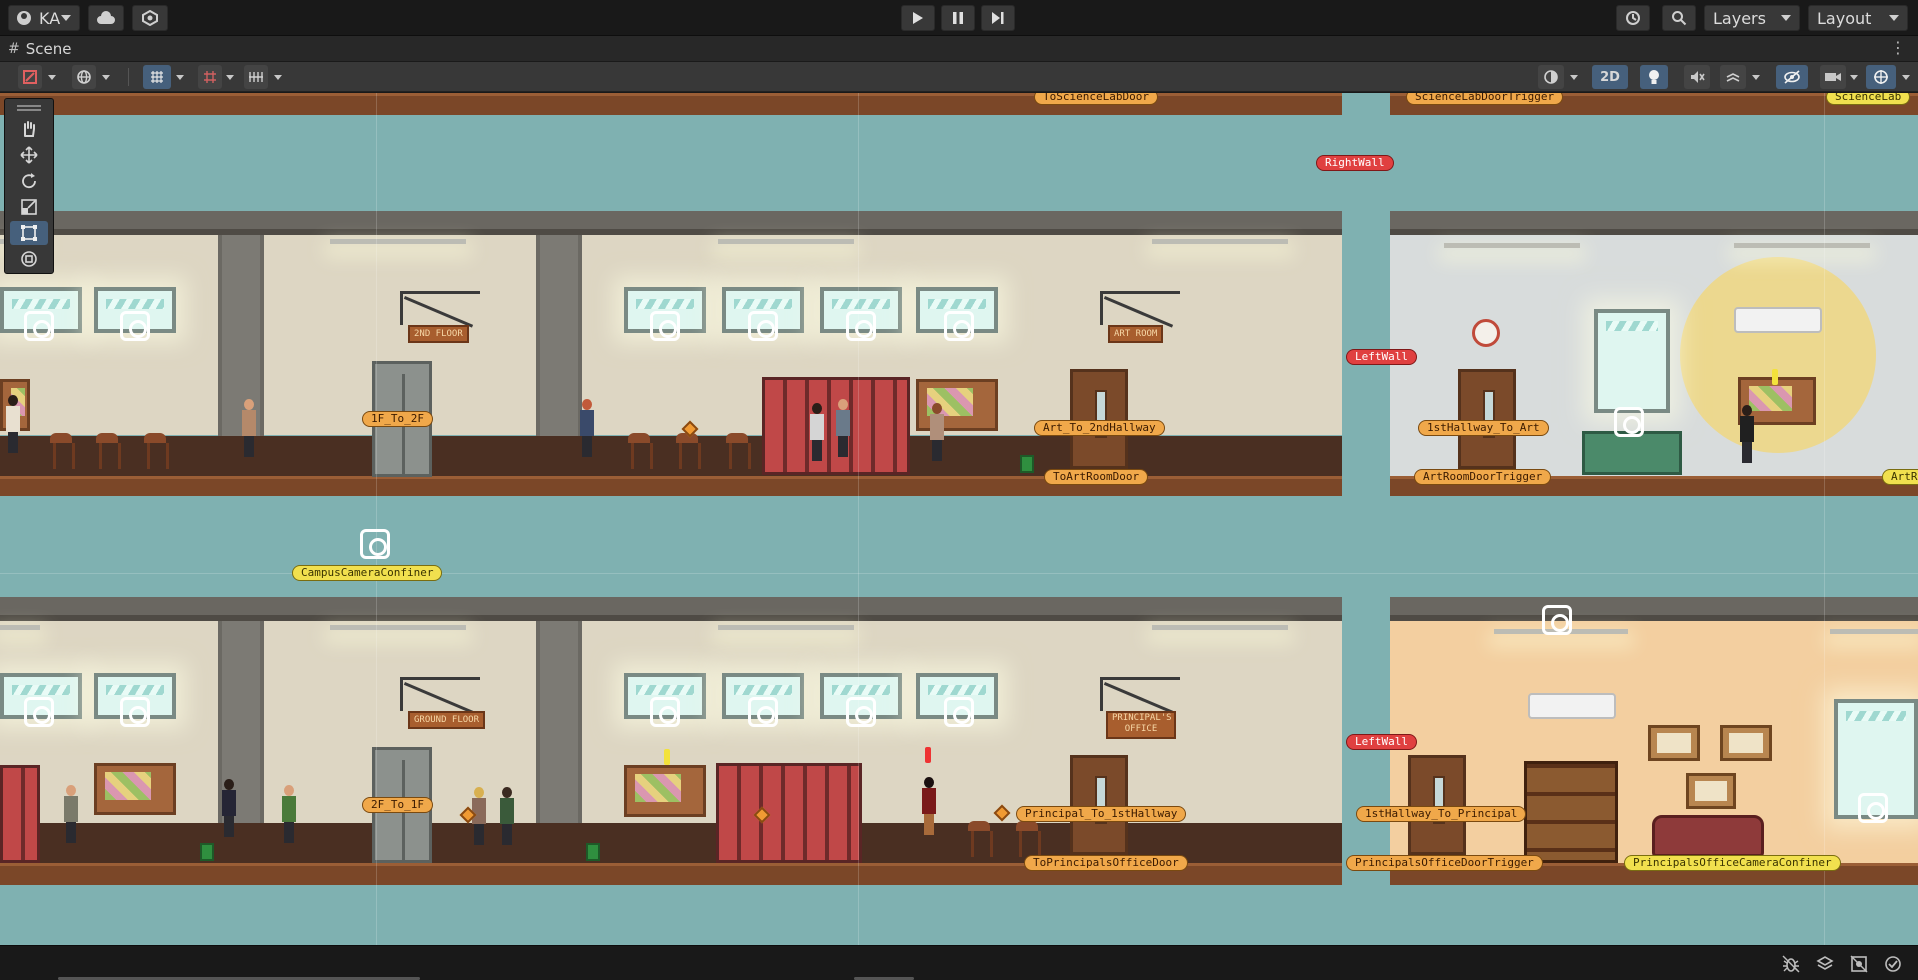  Describe the element at coordinates (1610, 77) in the screenshot. I see `toggle-2d-button: 2D` at that location.